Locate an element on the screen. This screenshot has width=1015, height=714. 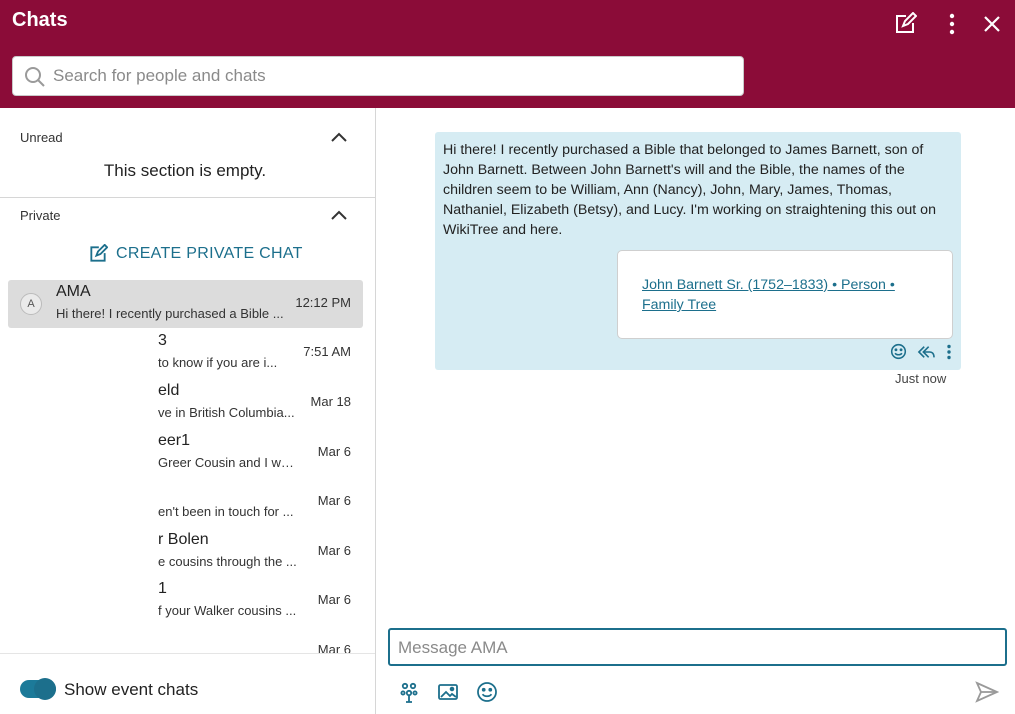
chat-list-footer: Show event chats is located at coordinates (187, 683).